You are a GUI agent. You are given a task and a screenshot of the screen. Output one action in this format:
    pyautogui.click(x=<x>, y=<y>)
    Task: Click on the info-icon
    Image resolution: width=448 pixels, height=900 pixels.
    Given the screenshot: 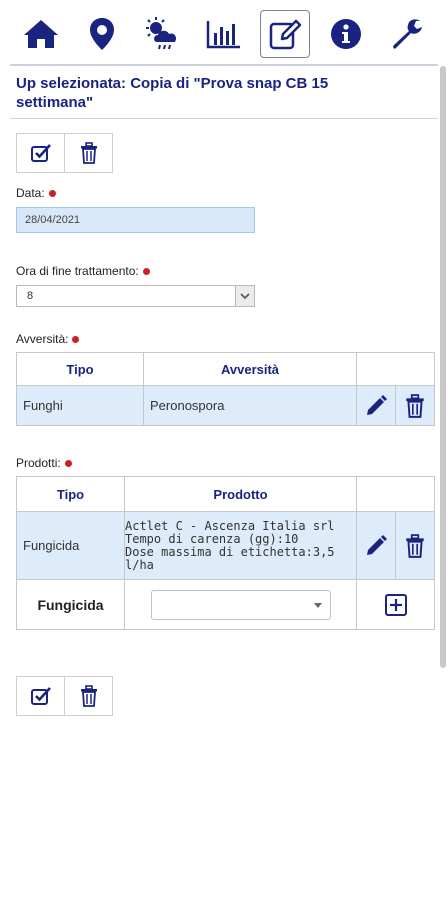 What is the action you would take?
    pyautogui.click(x=346, y=34)
    